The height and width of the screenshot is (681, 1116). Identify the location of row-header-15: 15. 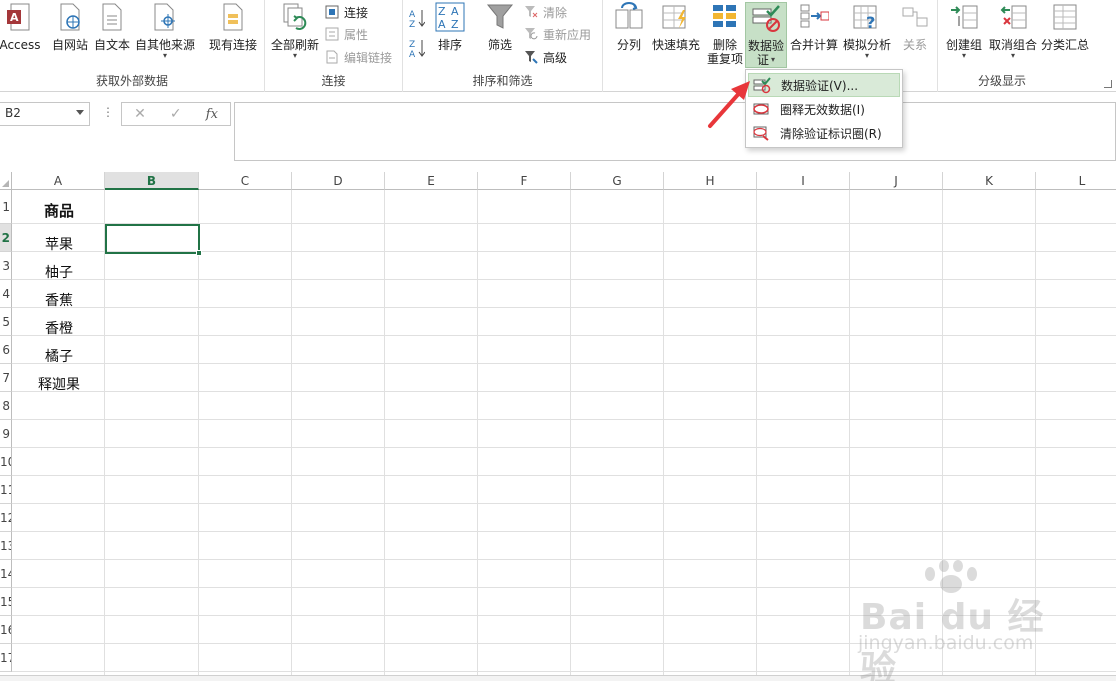
(6, 602).